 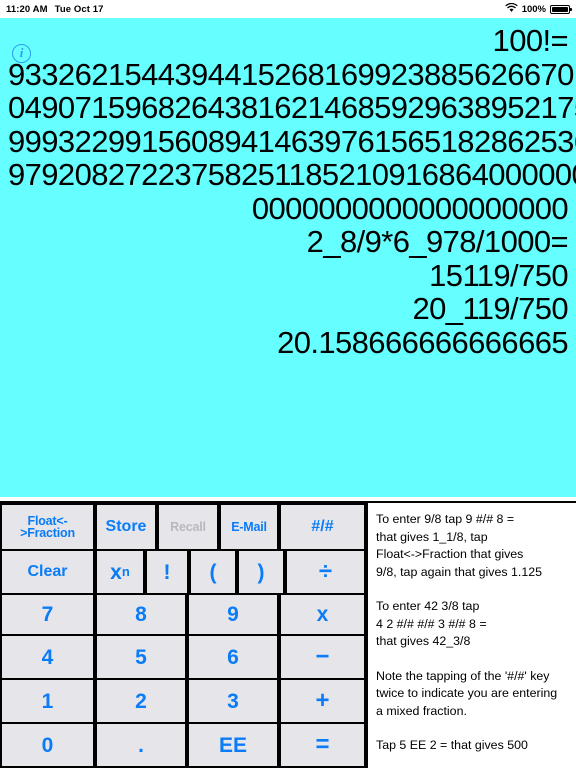 What do you see at coordinates (291, 74) in the screenshot?
I see `tape-line: 9332621544394415268169923885626670` at bounding box center [291, 74].